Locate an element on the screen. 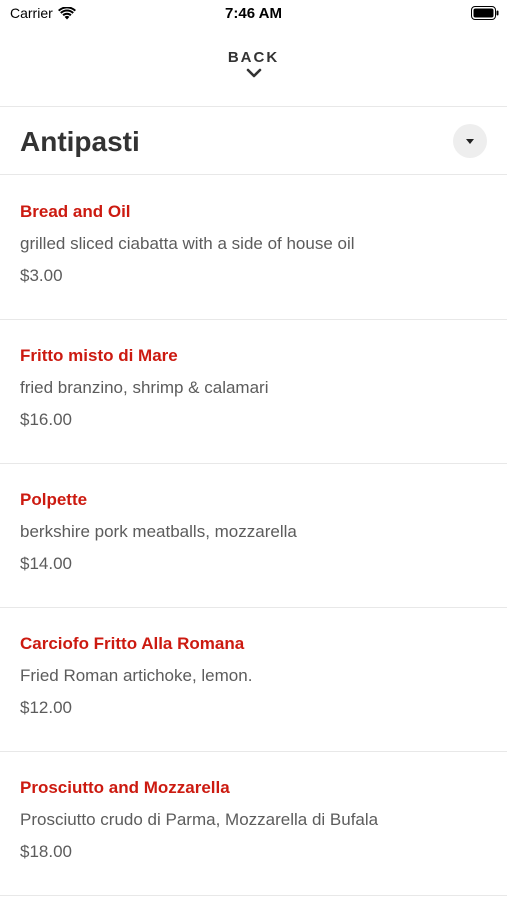 The height and width of the screenshot is (900, 507). caret-down-icon is located at coordinates (470, 141).